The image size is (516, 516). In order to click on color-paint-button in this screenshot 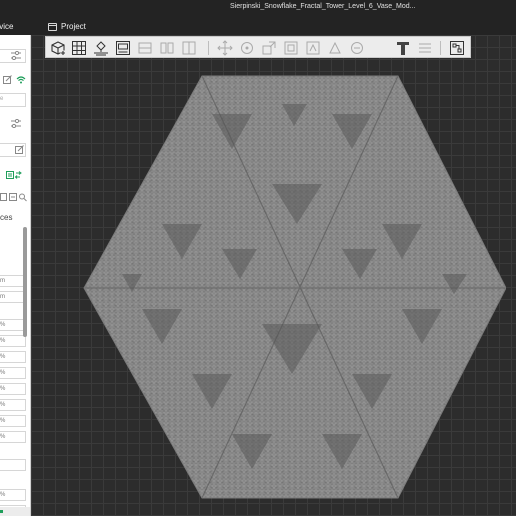, I will do `click(357, 48)`.